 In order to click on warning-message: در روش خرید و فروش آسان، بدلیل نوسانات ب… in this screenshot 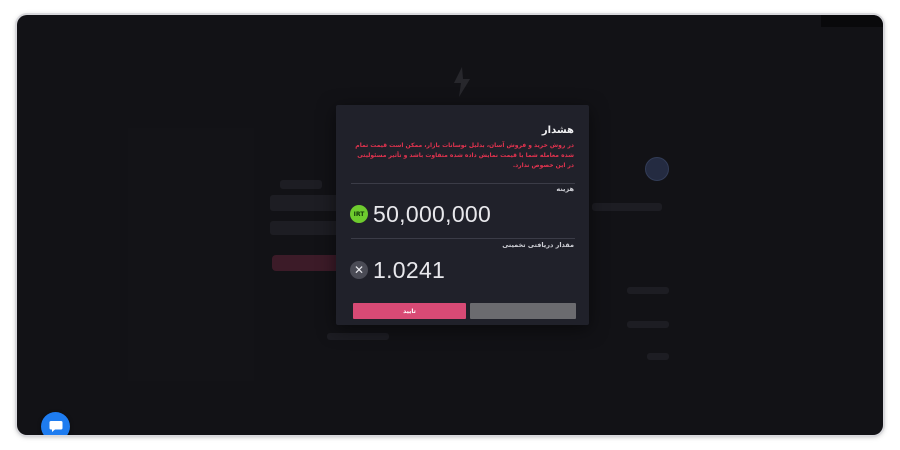, I will do `click(464, 155)`.